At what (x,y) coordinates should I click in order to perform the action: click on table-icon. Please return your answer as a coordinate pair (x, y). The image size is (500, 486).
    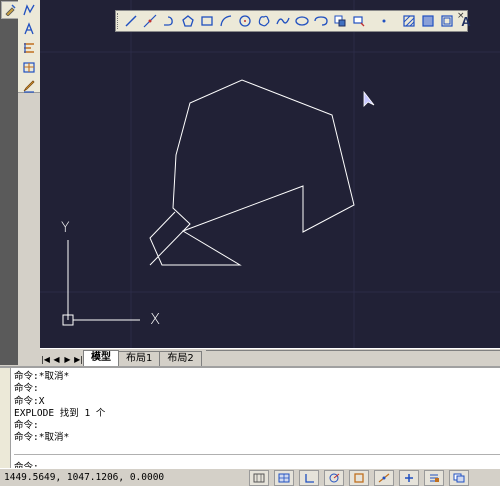
    Looking at the image, I should click on (29, 67).